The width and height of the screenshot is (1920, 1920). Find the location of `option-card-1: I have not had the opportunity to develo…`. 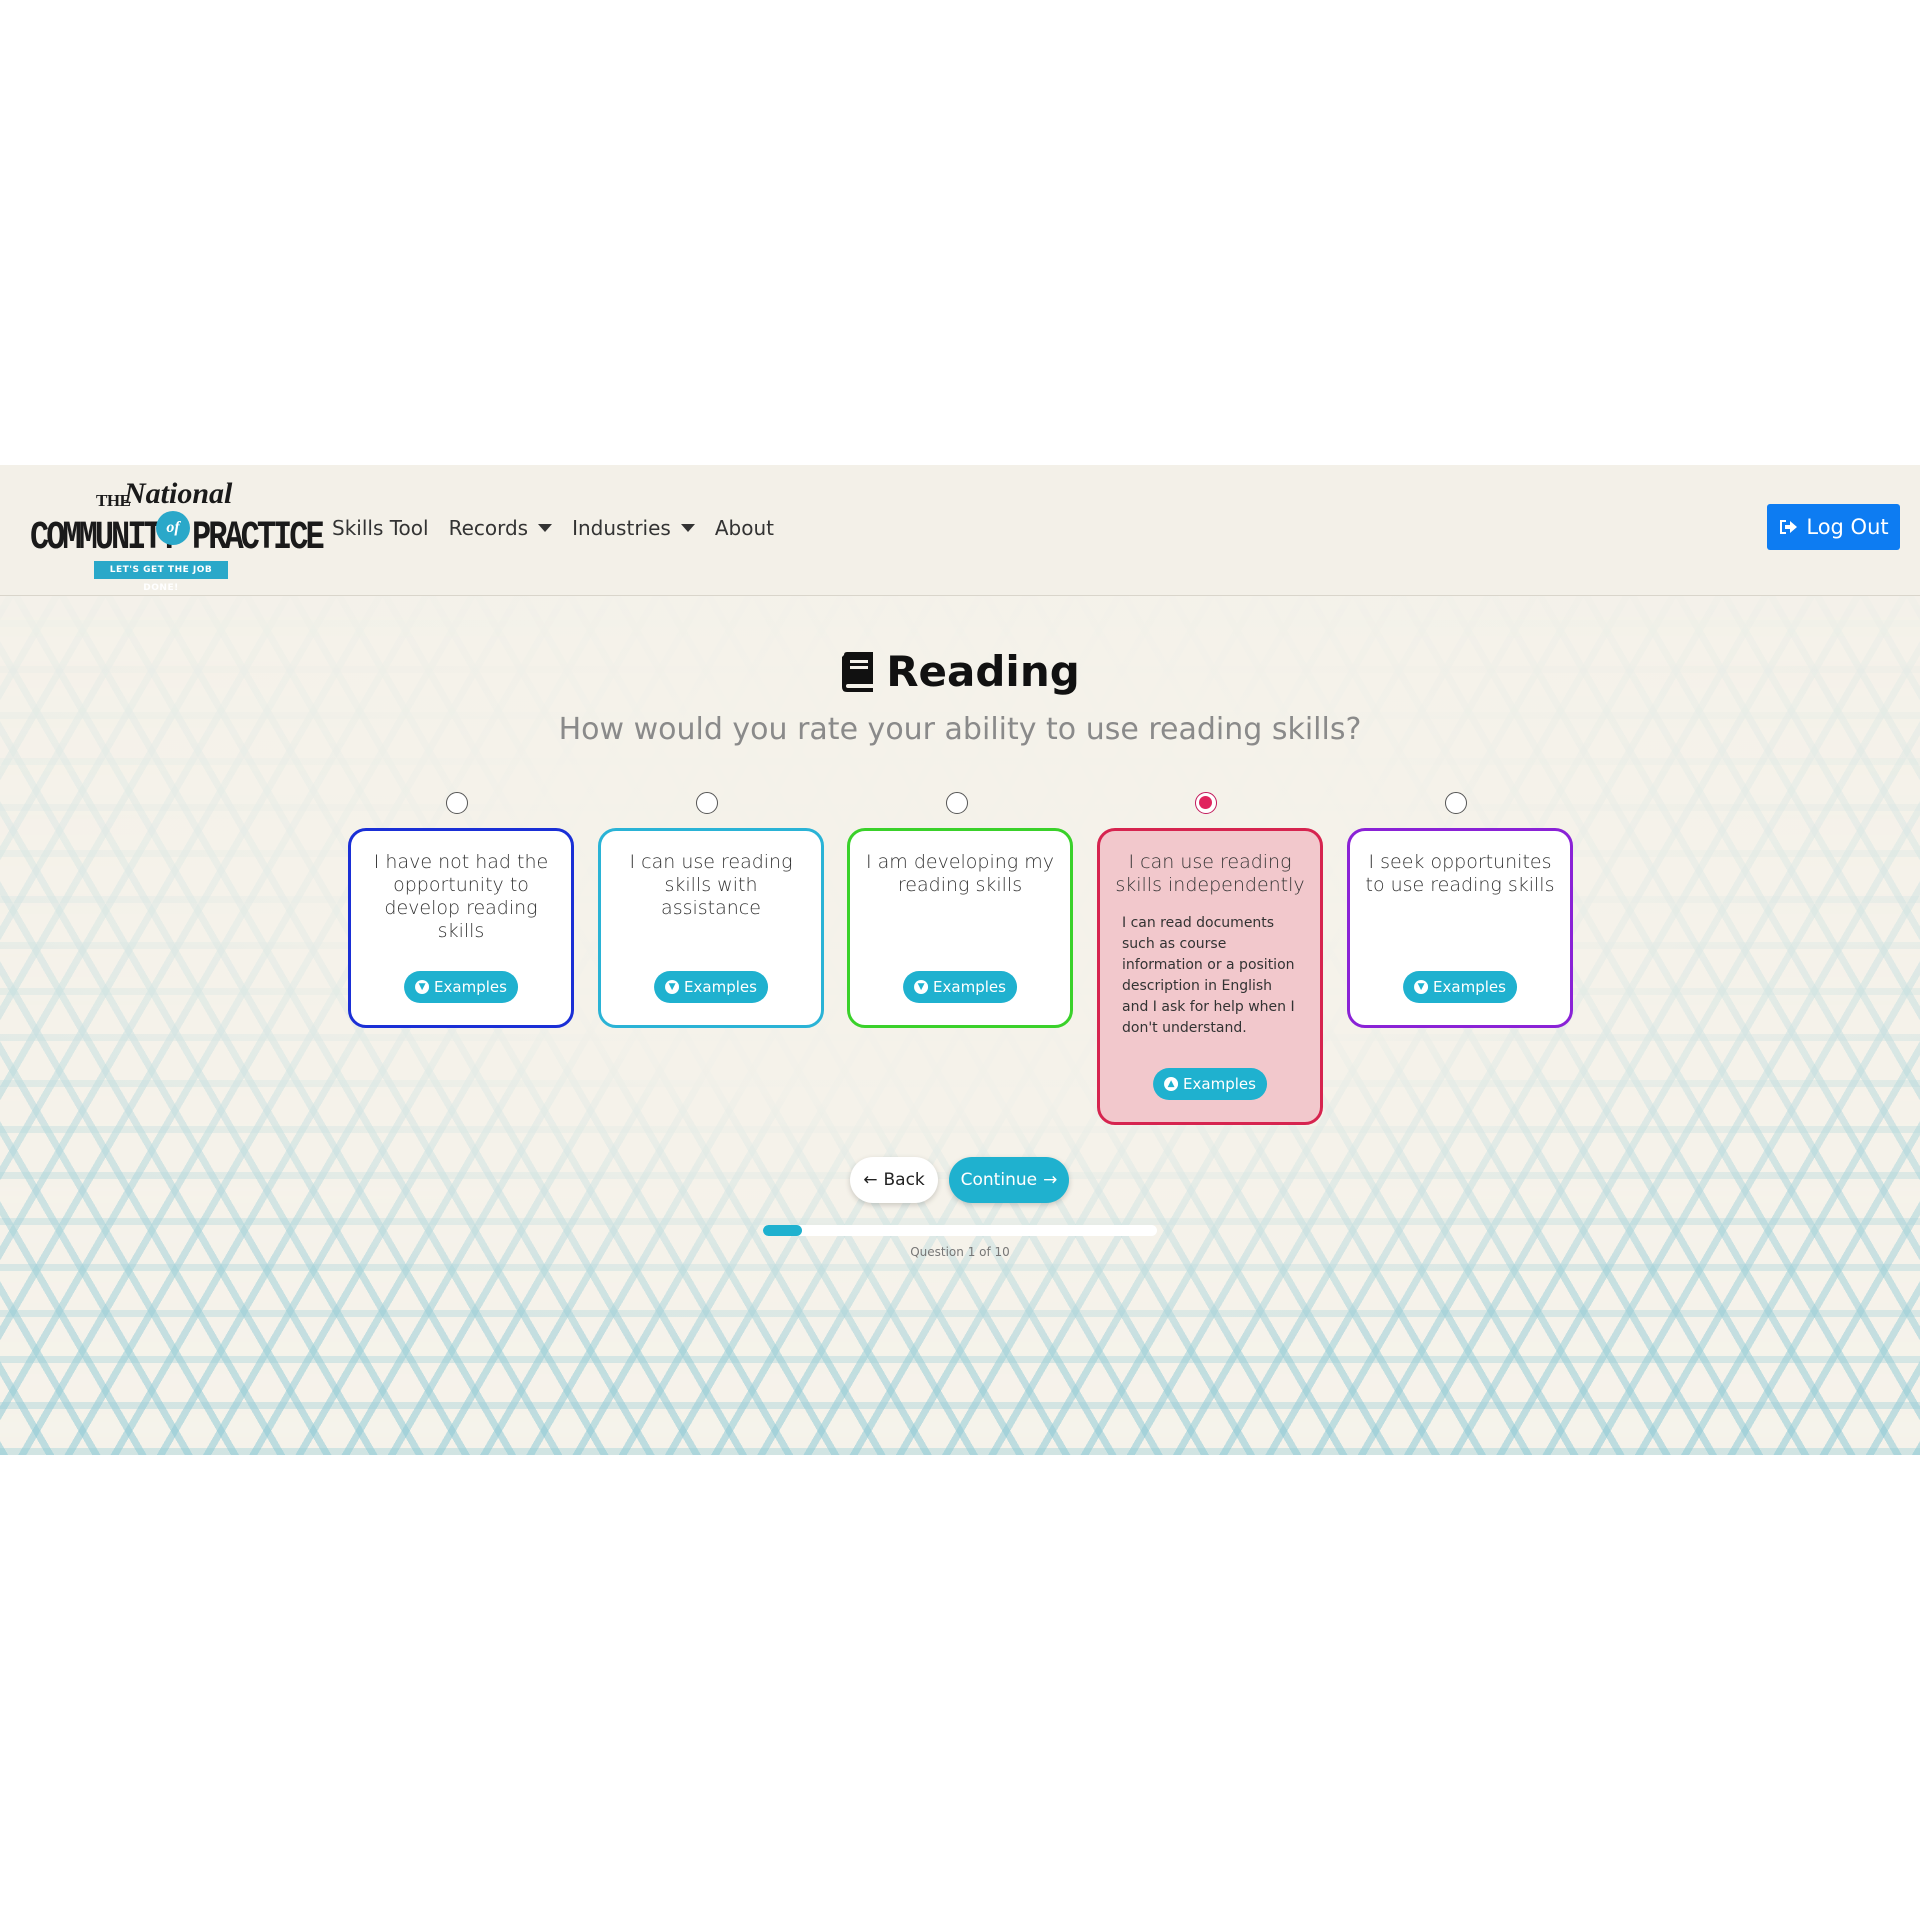

option-card-1: I have not had the opportunity to develo… is located at coordinates (461, 928).